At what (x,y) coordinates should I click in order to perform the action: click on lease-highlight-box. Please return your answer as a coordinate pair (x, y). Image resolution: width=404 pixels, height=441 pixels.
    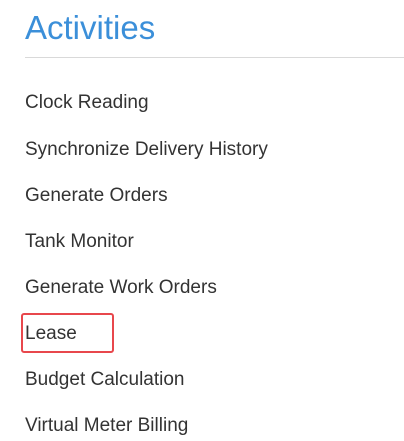
    Looking at the image, I should click on (67, 333).